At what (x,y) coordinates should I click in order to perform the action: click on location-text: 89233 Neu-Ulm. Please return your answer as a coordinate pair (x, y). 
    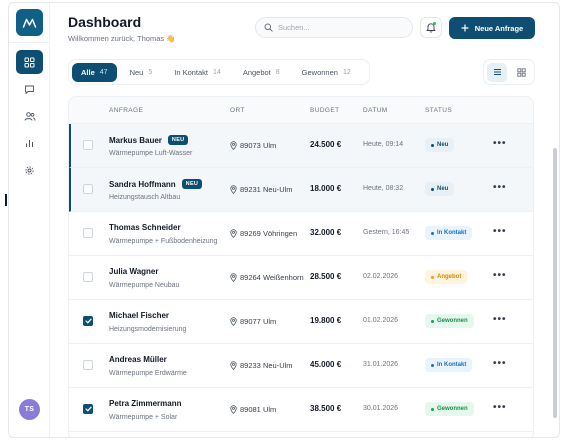
    Looking at the image, I should click on (266, 365).